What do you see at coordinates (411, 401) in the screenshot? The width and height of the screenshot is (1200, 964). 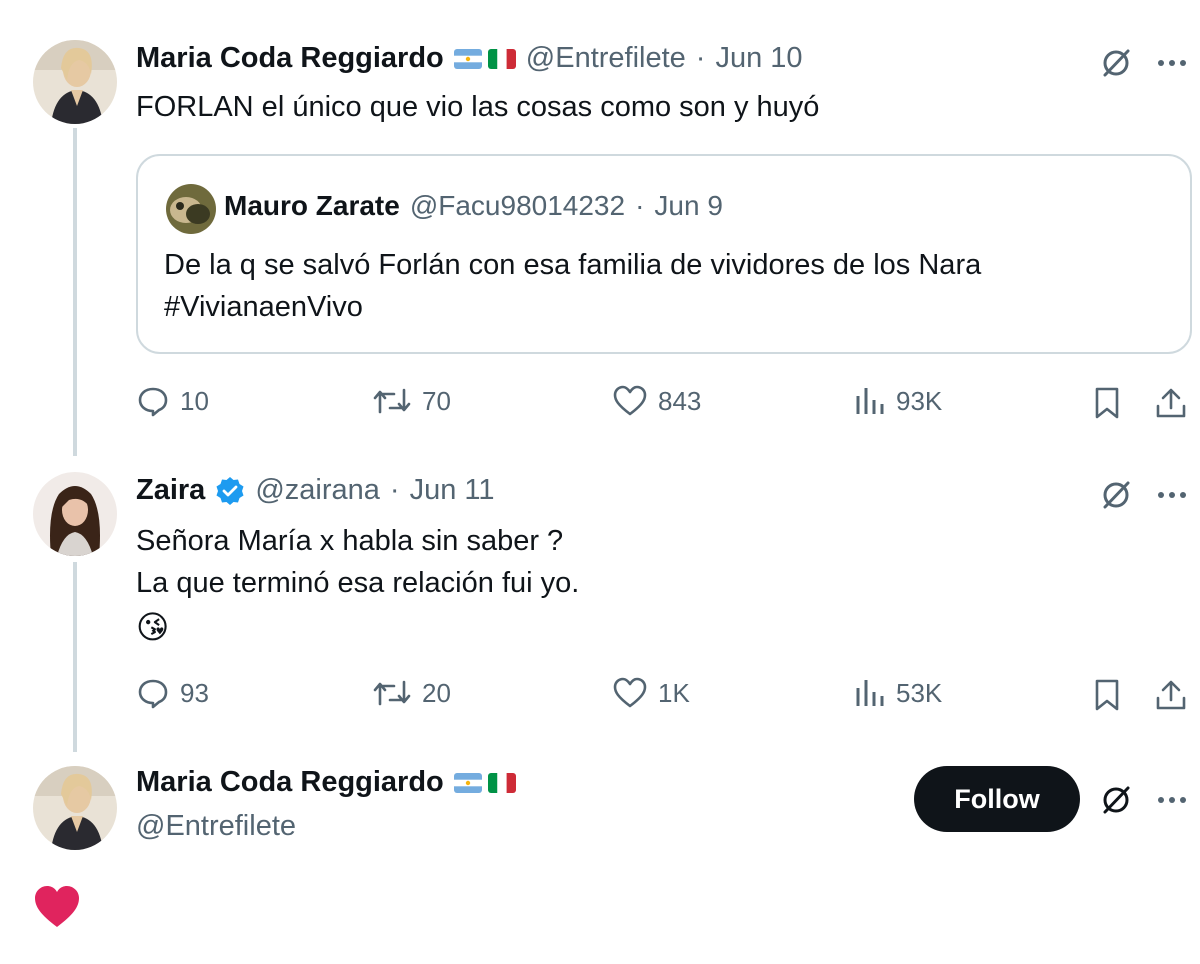 I see `repost-button: 70` at bounding box center [411, 401].